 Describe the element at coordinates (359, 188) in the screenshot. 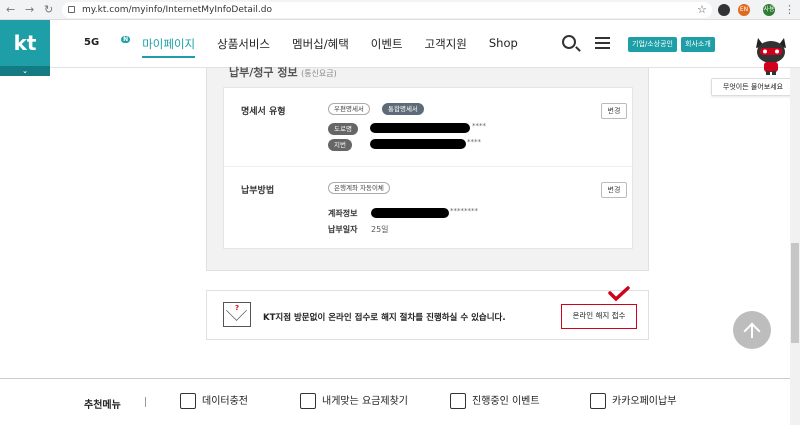

I see `chip-bank-autopay: 은행계좌 자동이체` at that location.